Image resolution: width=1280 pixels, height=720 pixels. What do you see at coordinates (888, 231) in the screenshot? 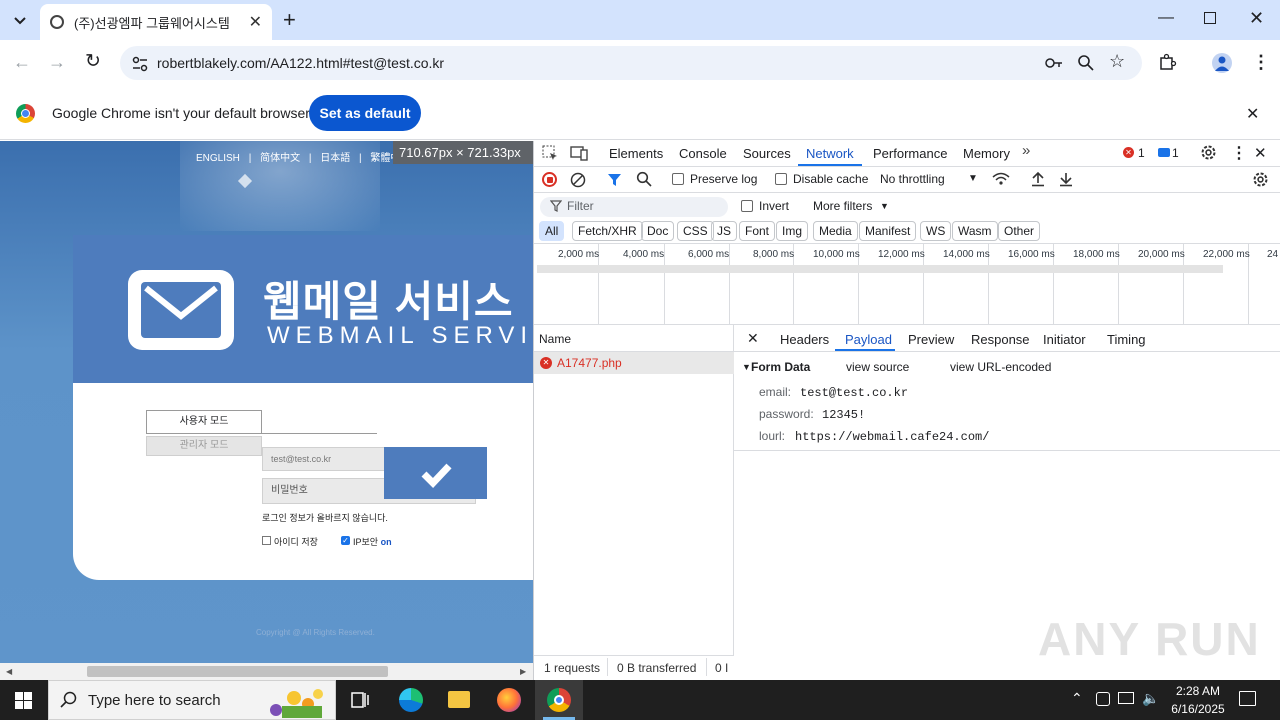
I see `type-filter-manifest: Manifest` at bounding box center [888, 231].